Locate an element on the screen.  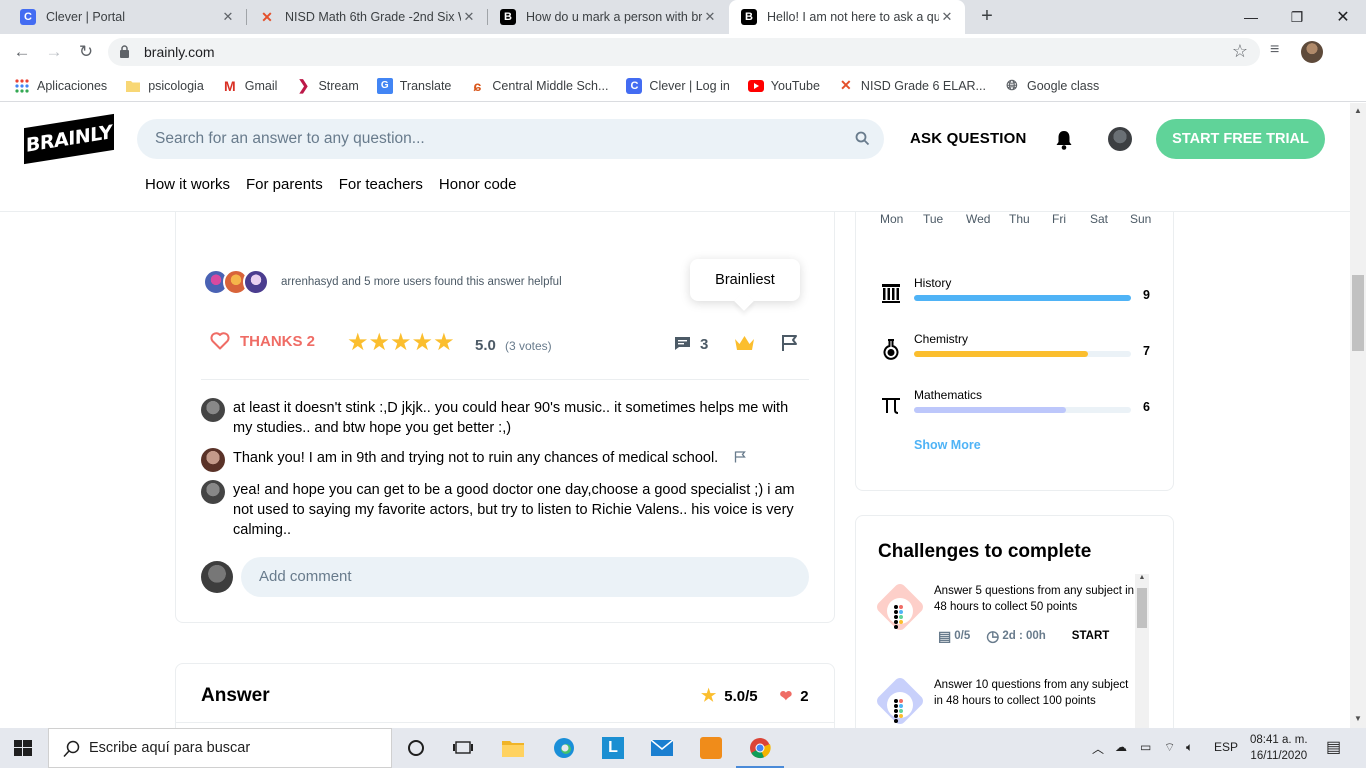
page-scrollbar: ▲ ▼ is located at coordinates (1358, 415).